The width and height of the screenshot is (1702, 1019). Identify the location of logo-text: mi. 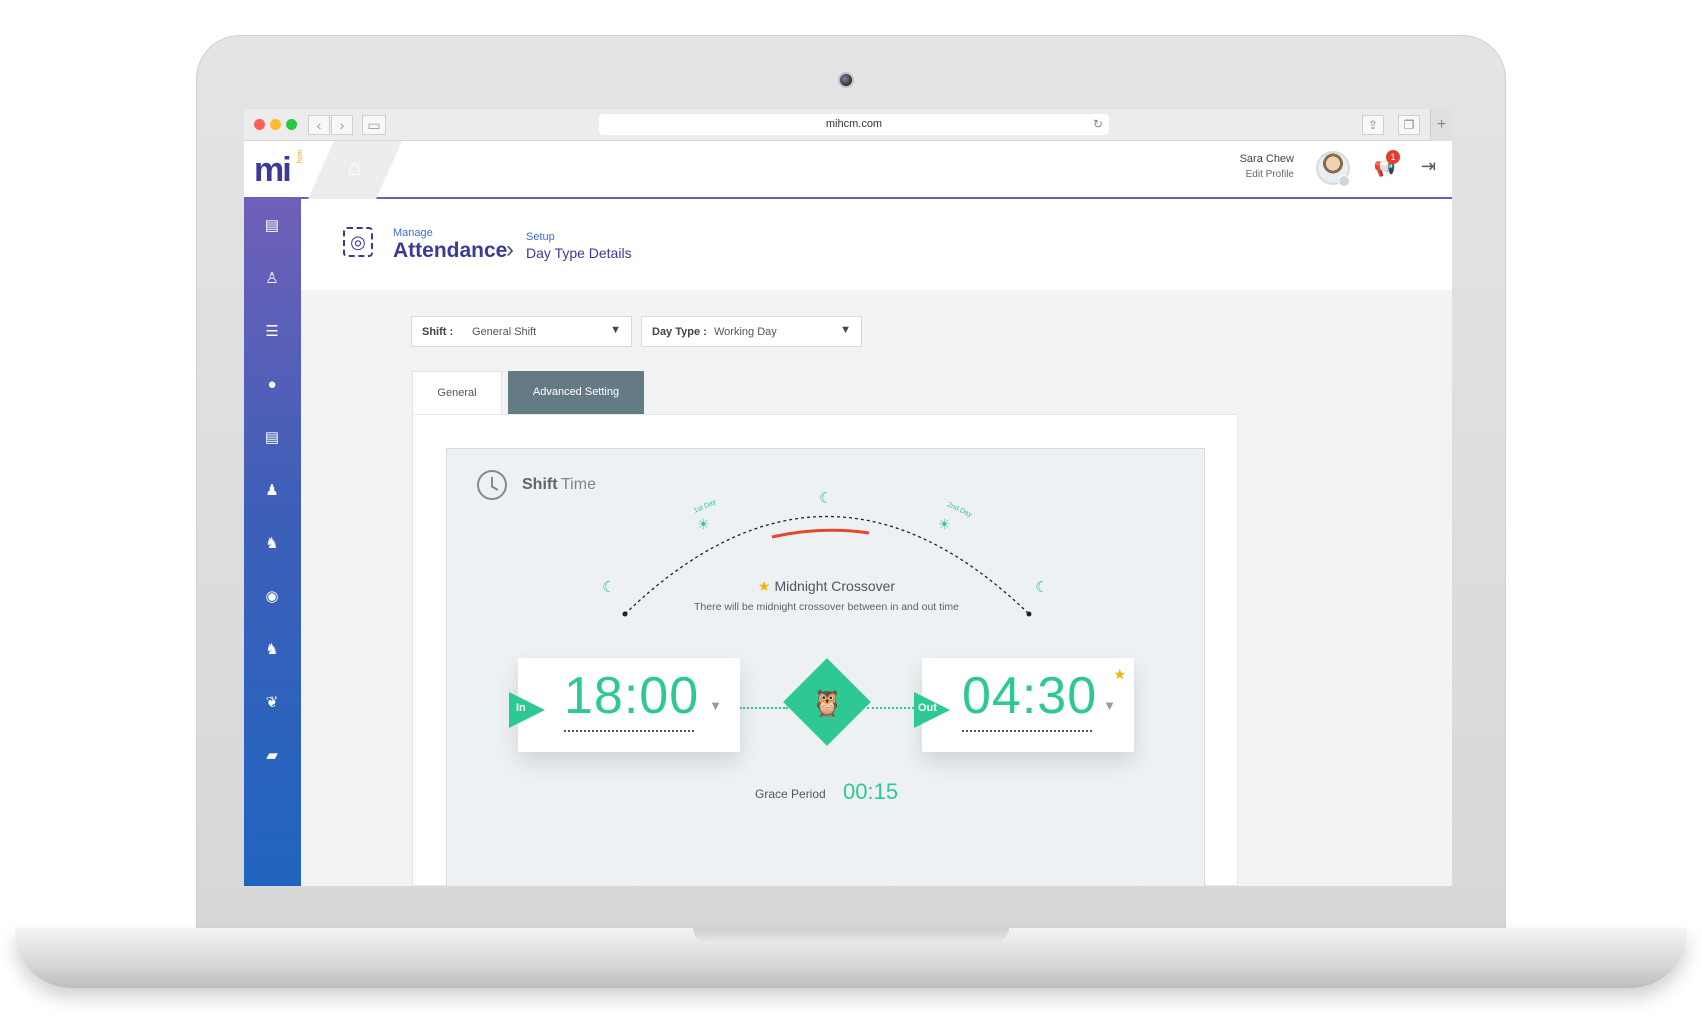
(273, 170).